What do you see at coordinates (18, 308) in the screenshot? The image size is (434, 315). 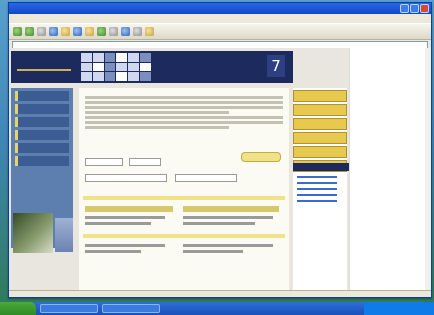 I see `start-button` at bounding box center [18, 308].